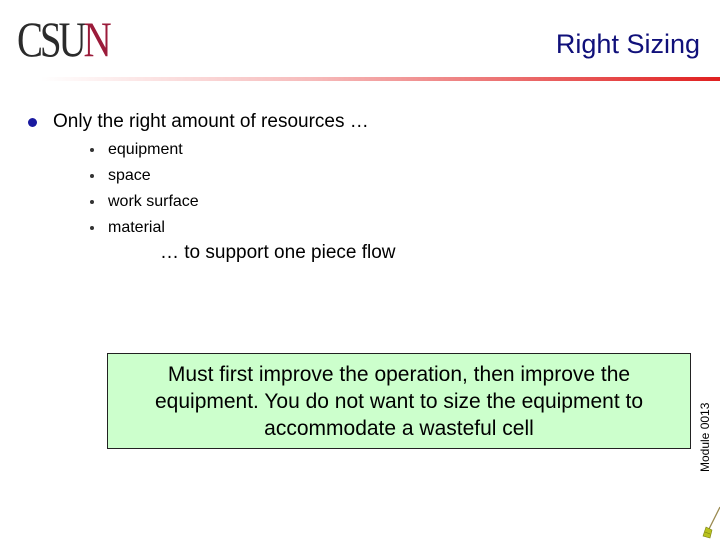 The width and height of the screenshot is (720, 540). Describe the element at coordinates (32, 122) in the screenshot. I see `bullet-dot-icon` at that location.